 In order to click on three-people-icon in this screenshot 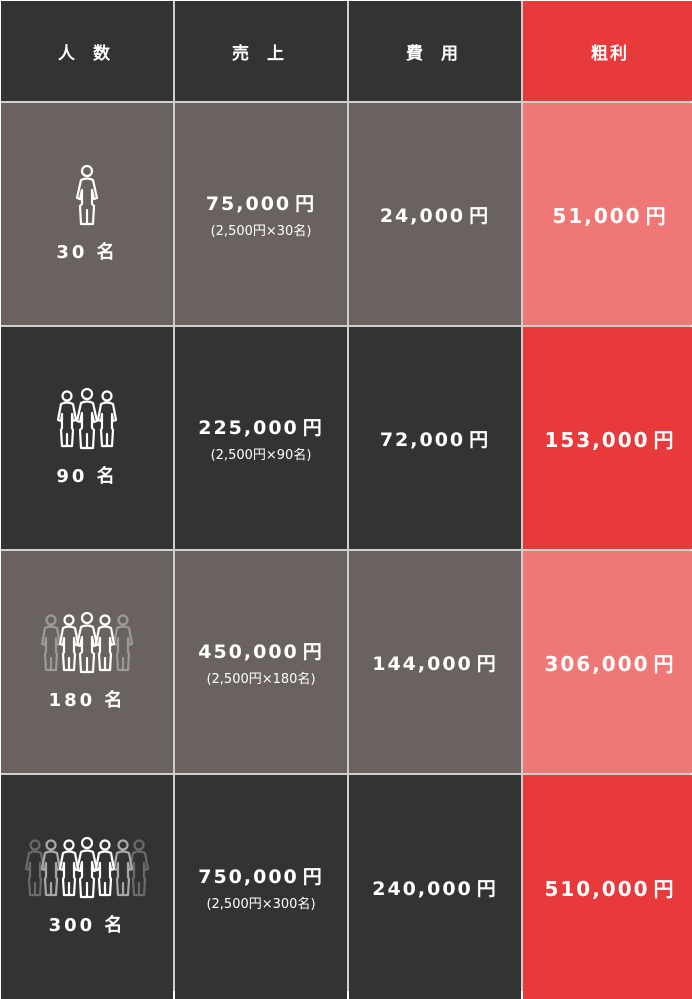, I will do `click(87, 420)`.